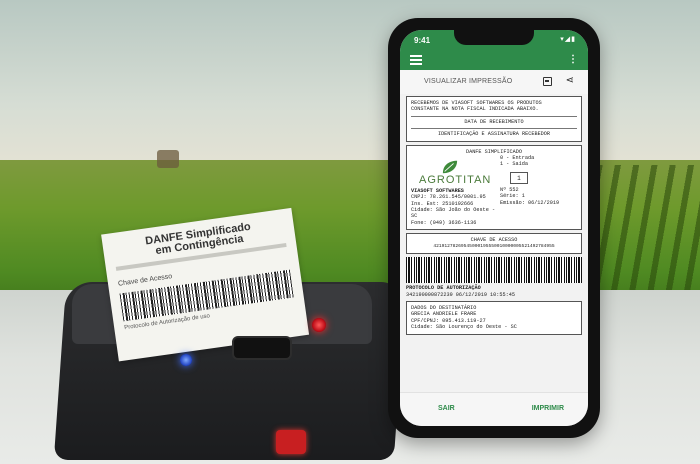  What do you see at coordinates (446, 408) in the screenshot?
I see `exit-button: SAIR` at bounding box center [446, 408].